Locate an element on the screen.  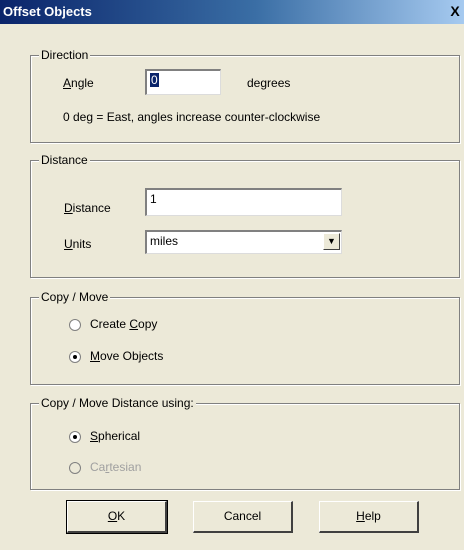
close-icon: X is located at coordinates (455, 11).